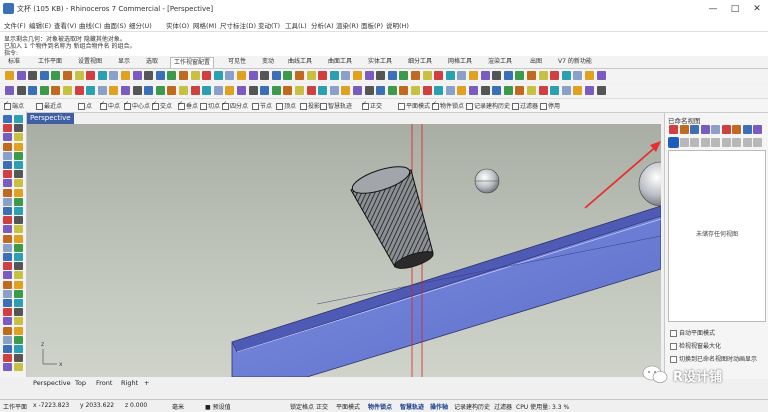 The width and height of the screenshot is (768, 412). I want to click on maximize-button: □, so click(735, 9).